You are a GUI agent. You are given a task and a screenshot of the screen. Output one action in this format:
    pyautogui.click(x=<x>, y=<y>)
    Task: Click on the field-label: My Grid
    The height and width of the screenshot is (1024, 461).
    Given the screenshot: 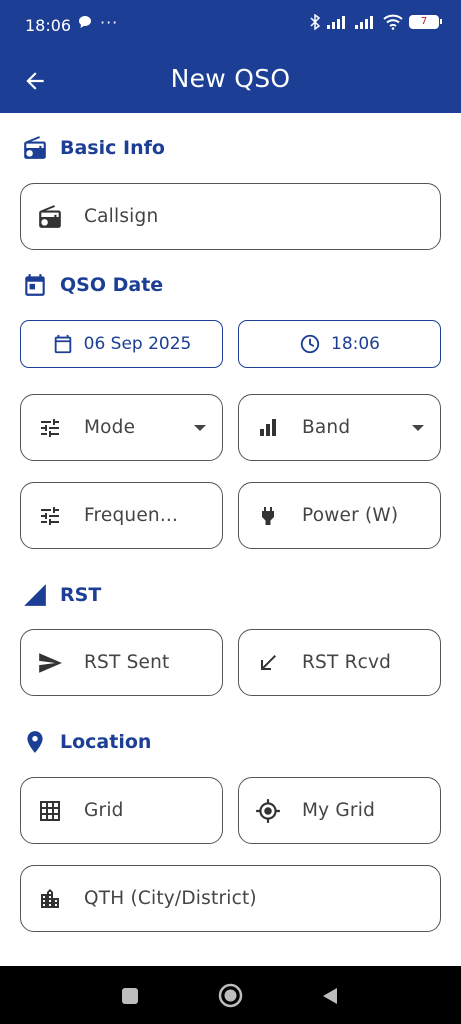 What is the action you would take?
    pyautogui.click(x=339, y=810)
    